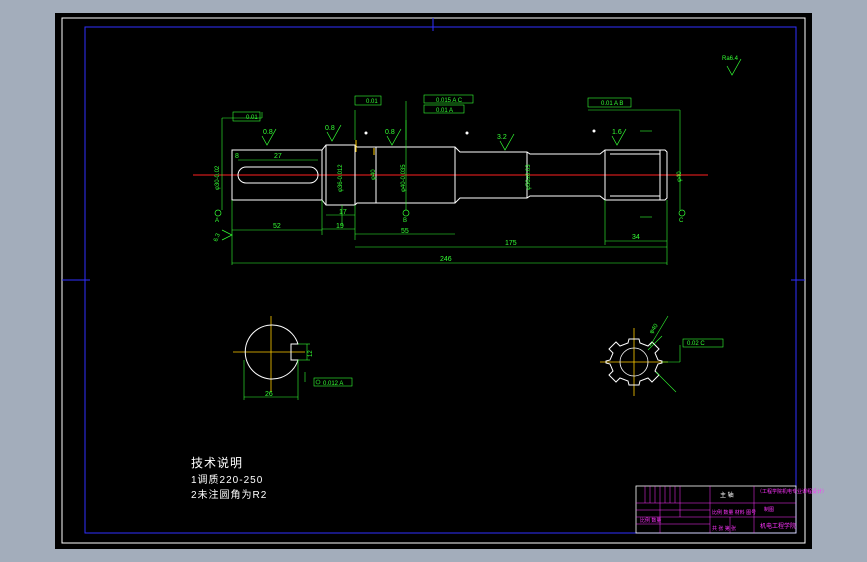 The image size is (867, 562). Describe the element at coordinates (333, 384) in the screenshot. I see `tol-symmetry: 0.012 A` at that location.